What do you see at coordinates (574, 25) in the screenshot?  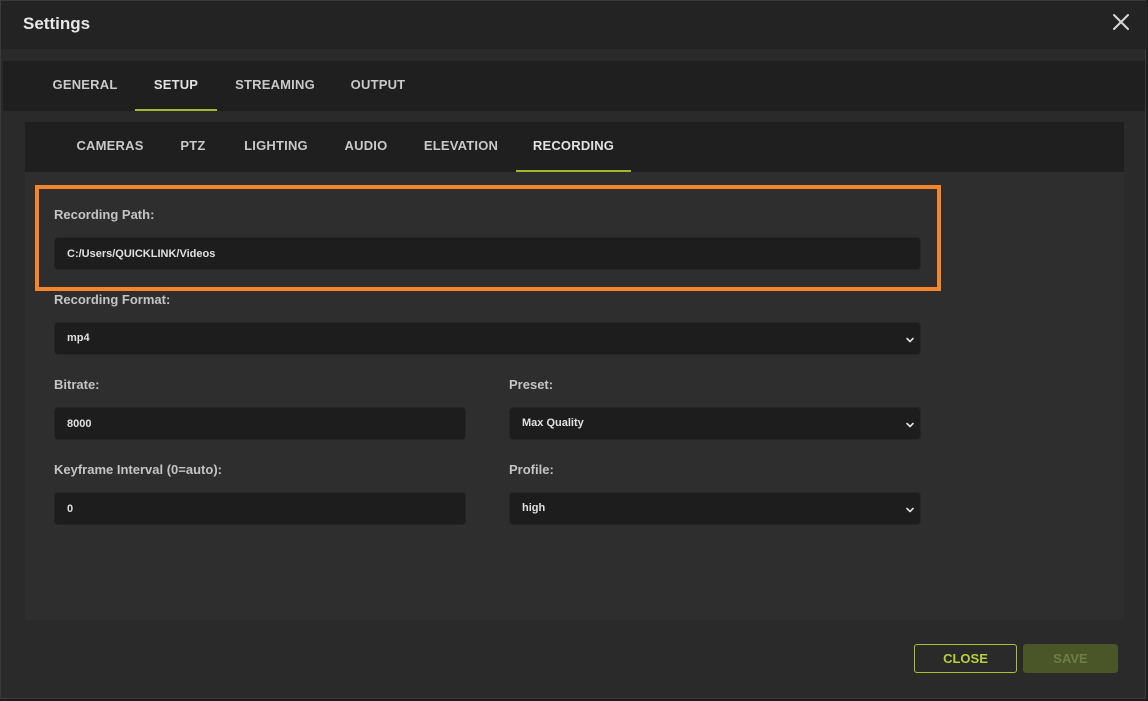 I see `title-bar: Settings` at bounding box center [574, 25].